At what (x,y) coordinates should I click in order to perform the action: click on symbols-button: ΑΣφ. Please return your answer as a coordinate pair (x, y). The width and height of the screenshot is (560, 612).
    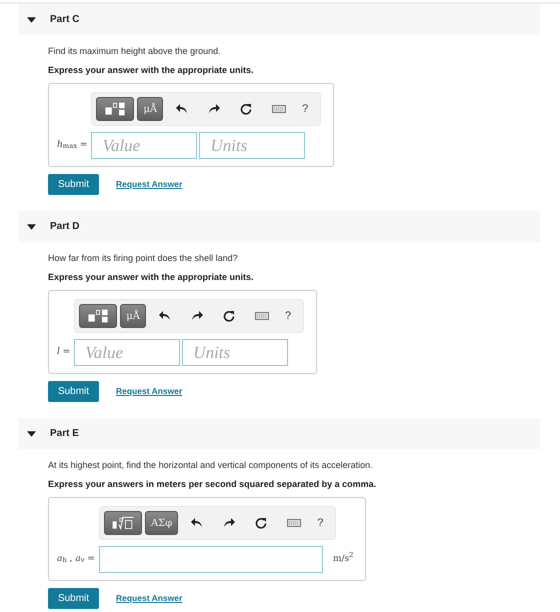
    Looking at the image, I should click on (161, 523).